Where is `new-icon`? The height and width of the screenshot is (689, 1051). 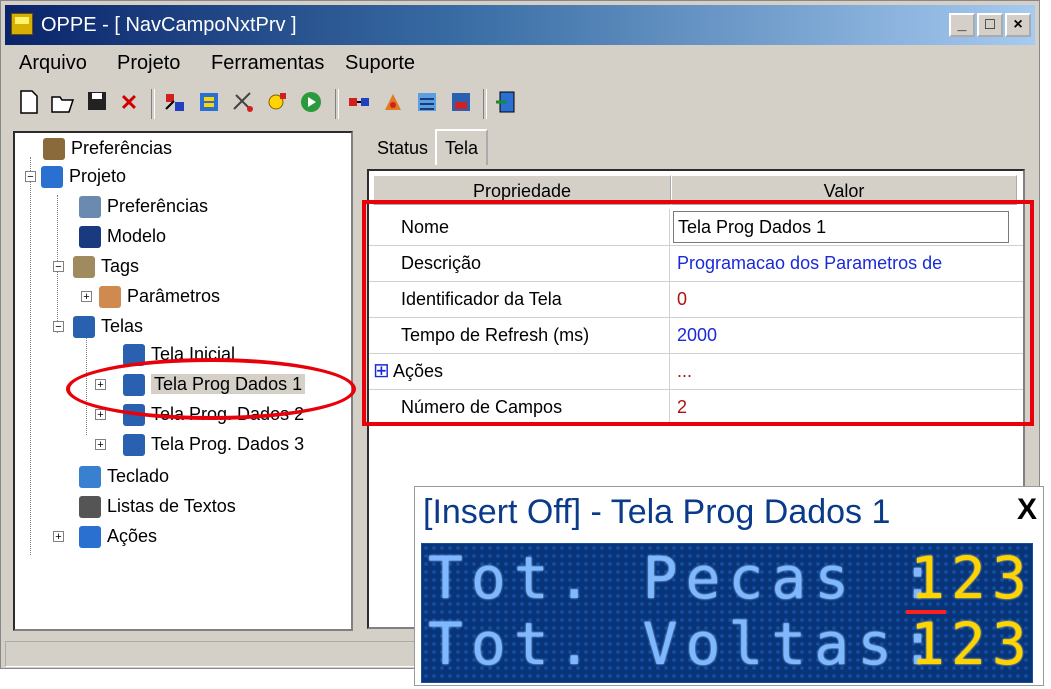
new-icon is located at coordinates (29, 103).